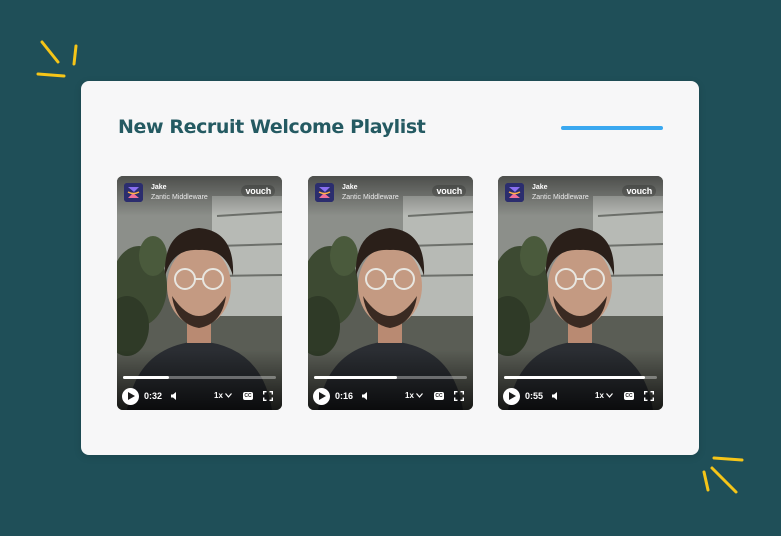 The width and height of the screenshot is (781, 536). Describe the element at coordinates (199, 293) in the screenshot. I see `video-player-1: Jake Zantic Middleware vouch 0:32 1x CC` at that location.